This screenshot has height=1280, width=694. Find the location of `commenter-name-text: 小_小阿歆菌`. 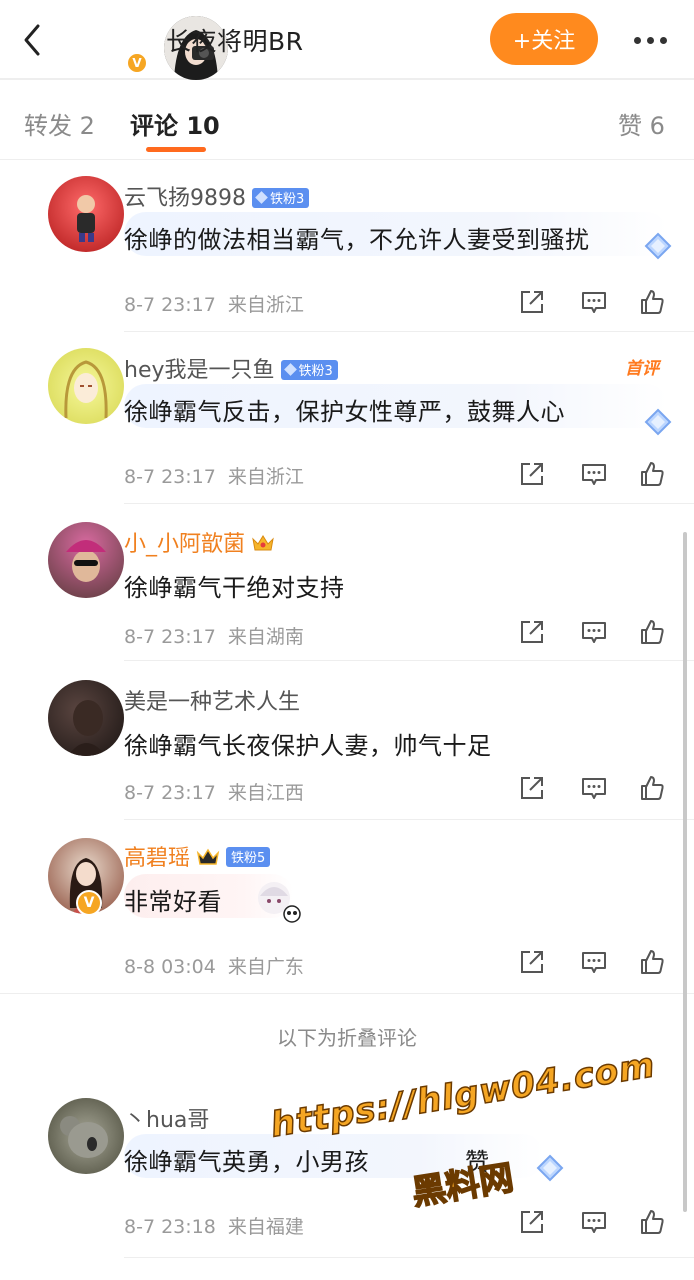

commenter-name-text: 小_小阿歆菌 is located at coordinates (185, 544).